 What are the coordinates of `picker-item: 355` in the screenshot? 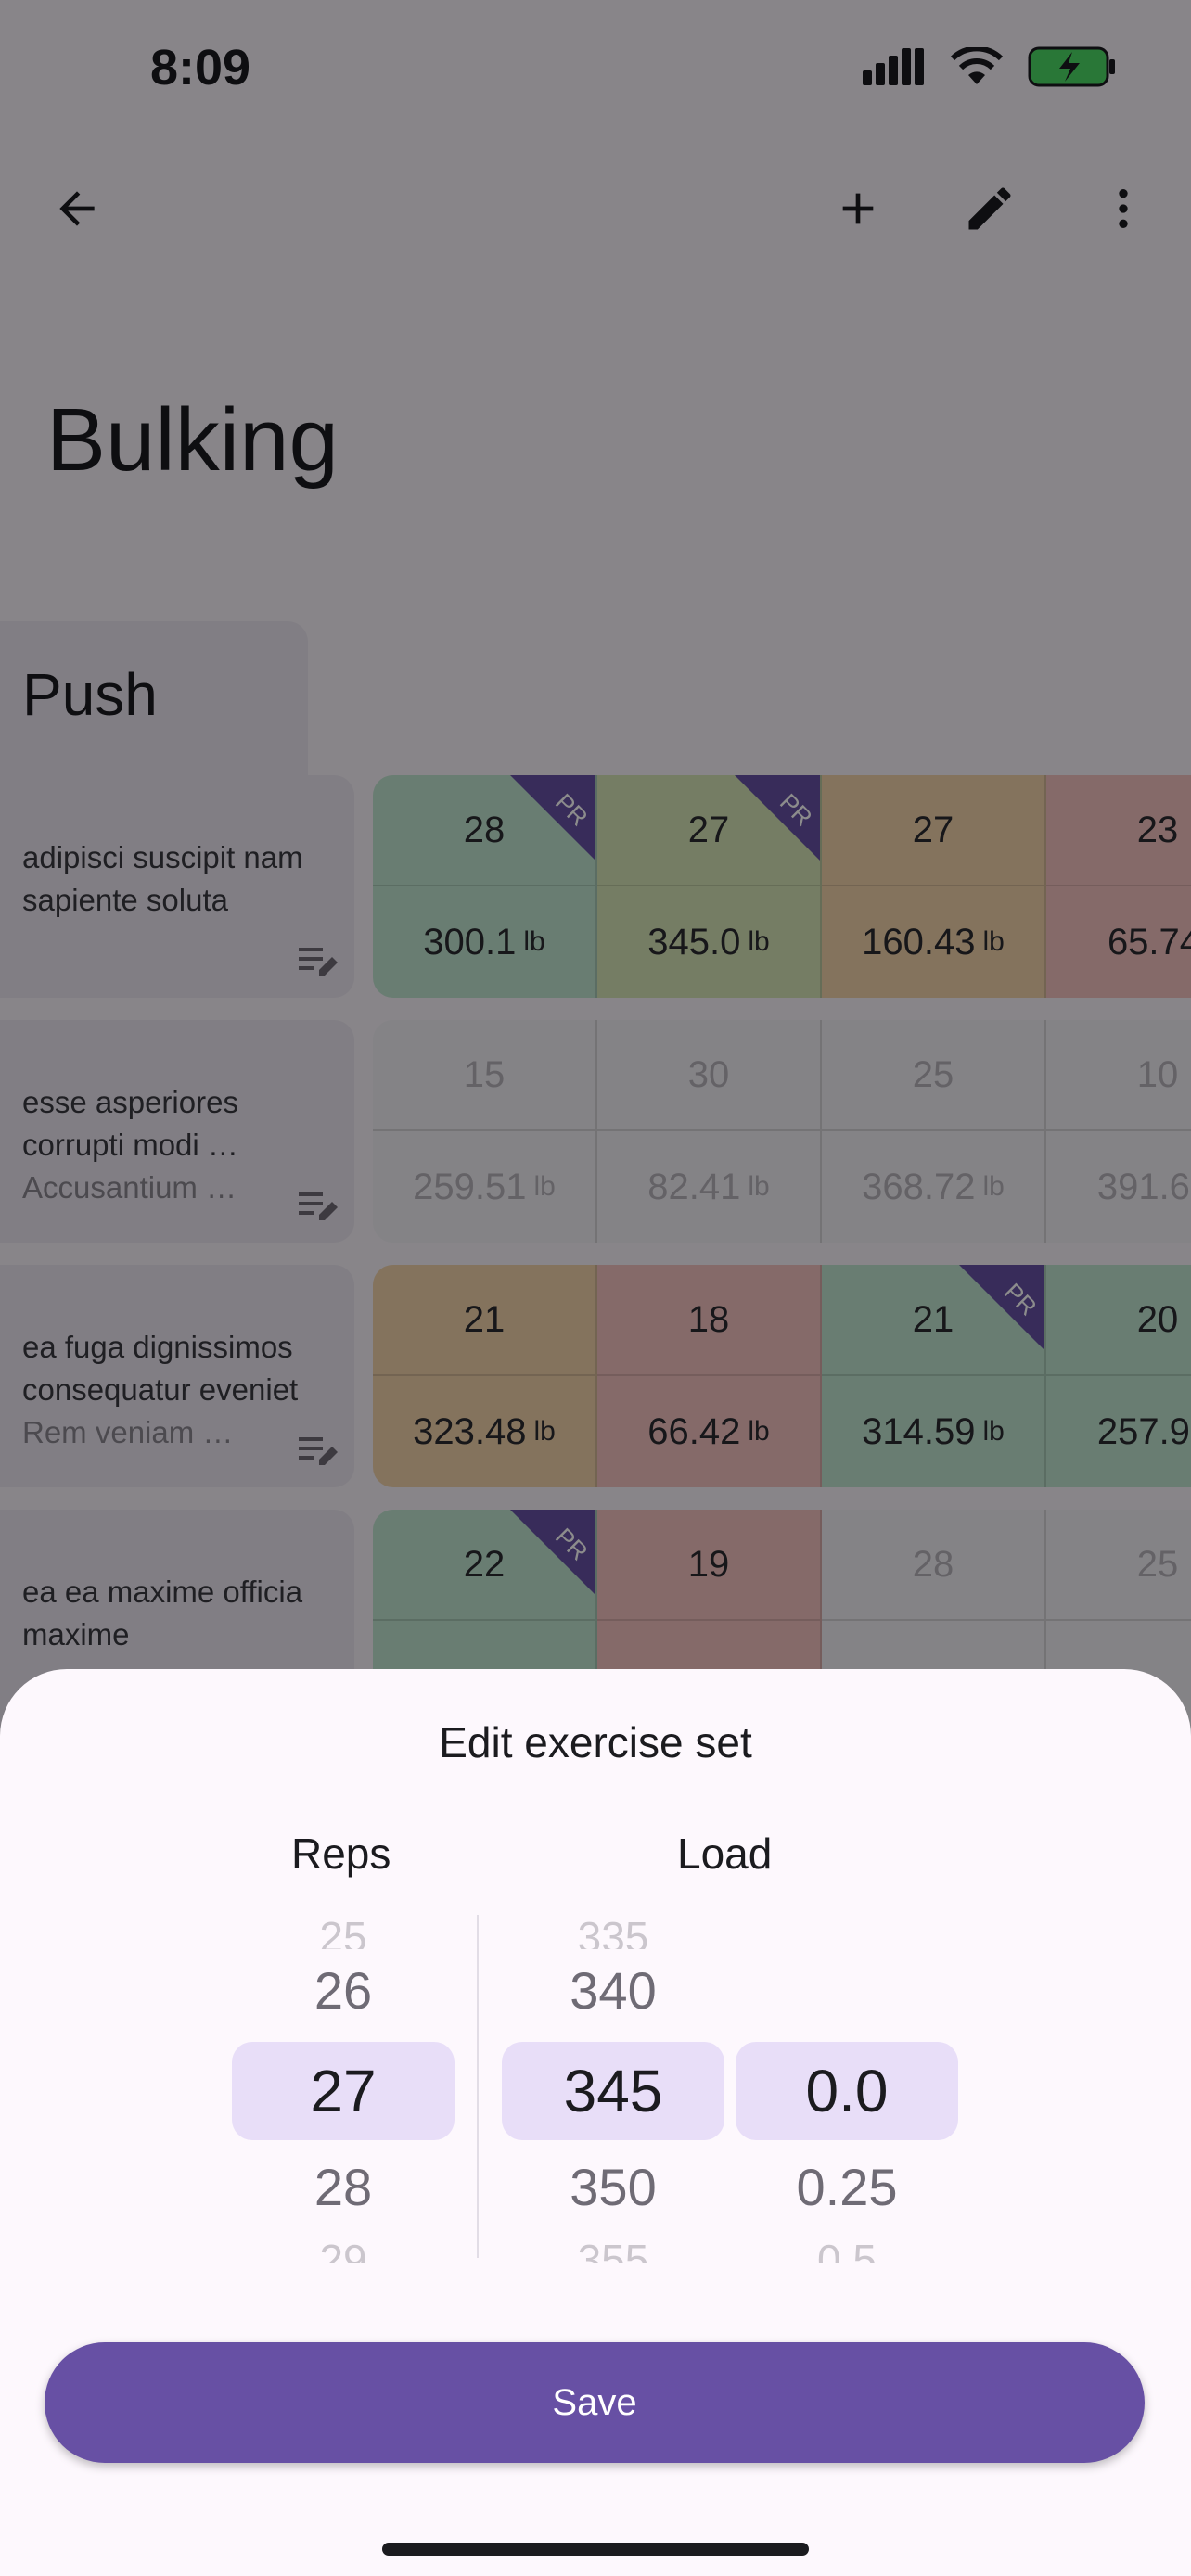 It's located at (613, 2249).